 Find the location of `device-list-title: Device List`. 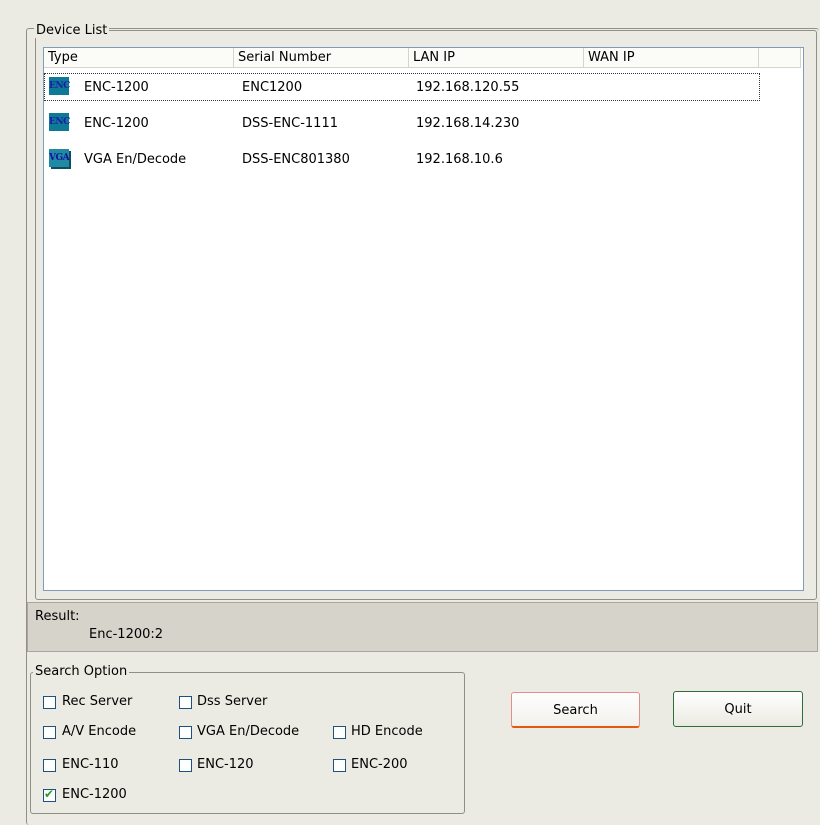

device-list-title: Device List is located at coordinates (72, 30).